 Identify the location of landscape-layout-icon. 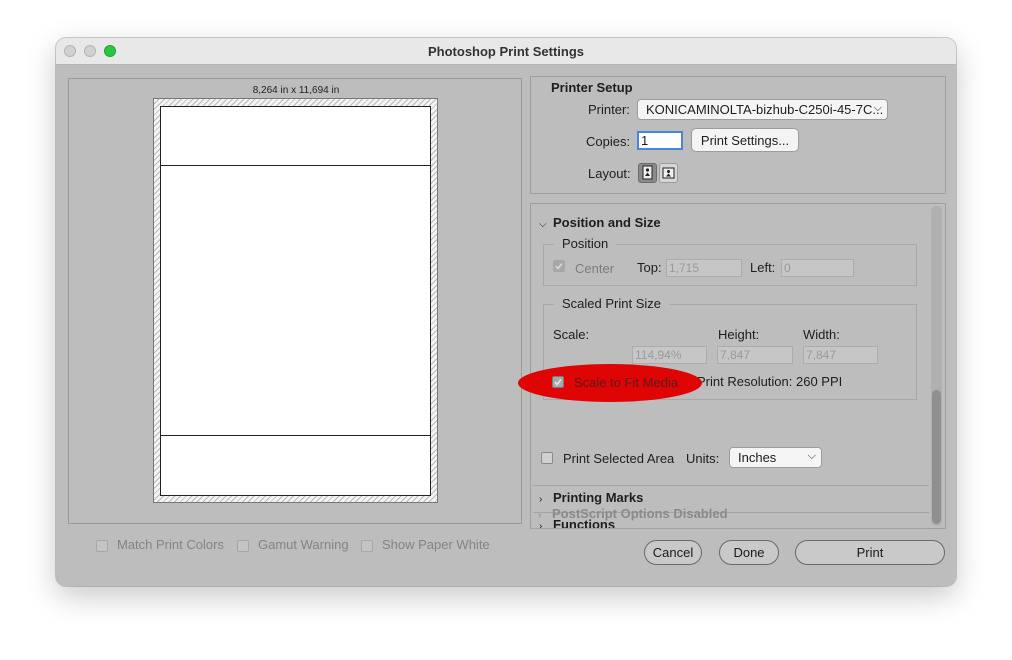
(668, 173).